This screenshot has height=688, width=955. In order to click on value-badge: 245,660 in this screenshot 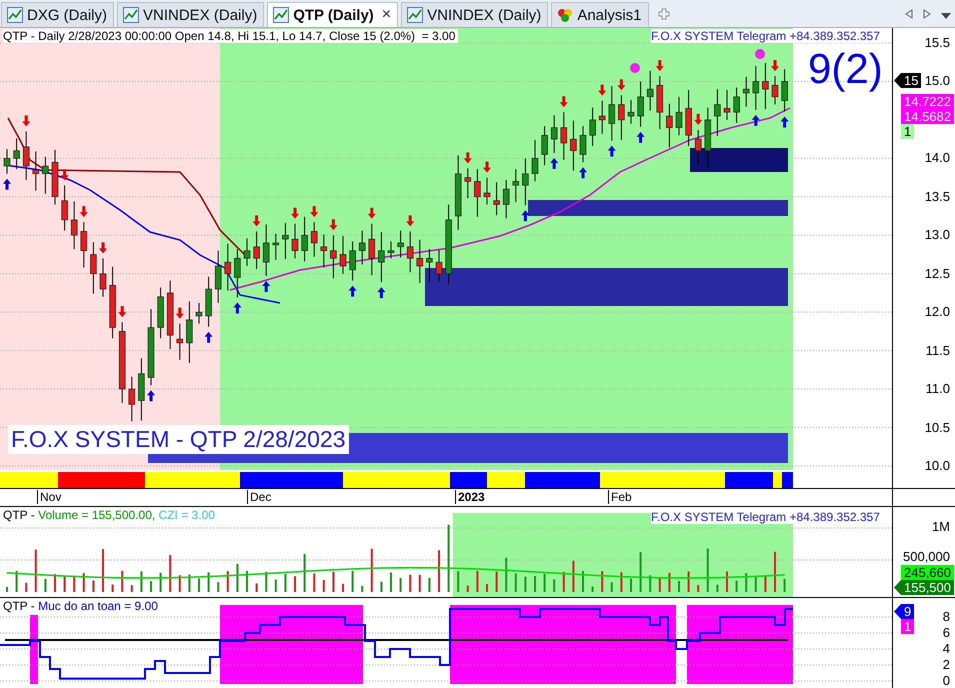, I will do `click(927, 572)`.